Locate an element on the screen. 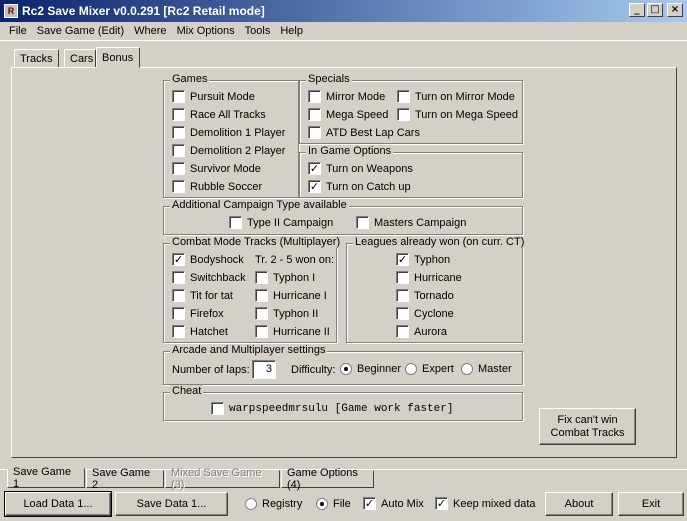 The height and width of the screenshot is (521, 687). laps-label: Number of laps: is located at coordinates (211, 370).